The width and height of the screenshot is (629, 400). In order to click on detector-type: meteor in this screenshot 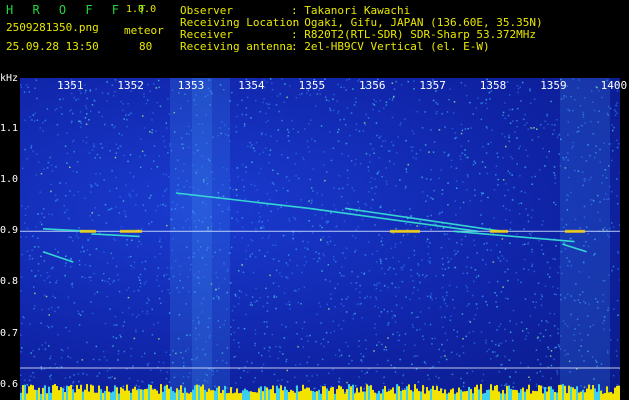, I will do `click(144, 30)`.